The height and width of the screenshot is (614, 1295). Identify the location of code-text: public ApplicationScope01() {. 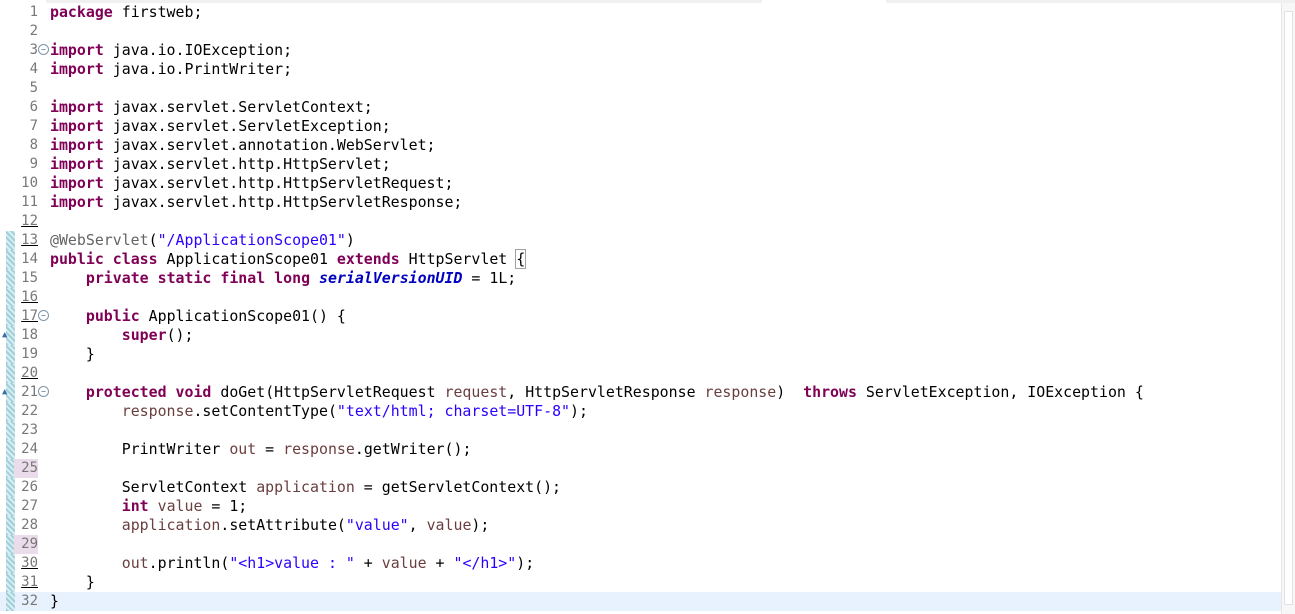
(198, 316).